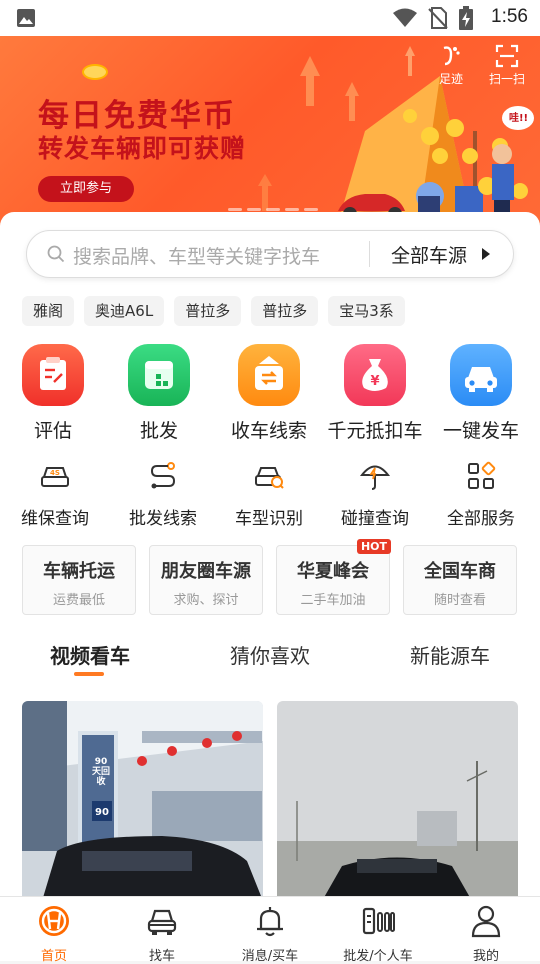  I want to click on status-bar: 1:56, so click(270, 18).